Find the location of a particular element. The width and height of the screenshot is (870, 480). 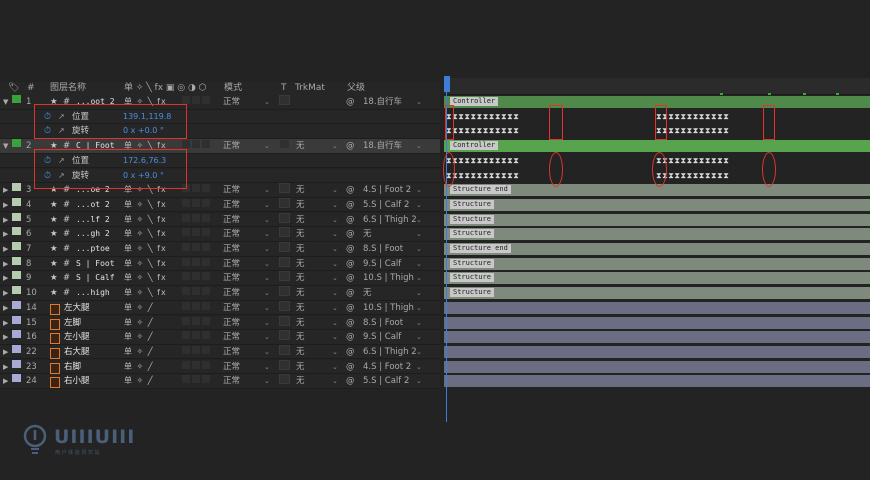

layer-name: 左小腿 is located at coordinates (77, 337).